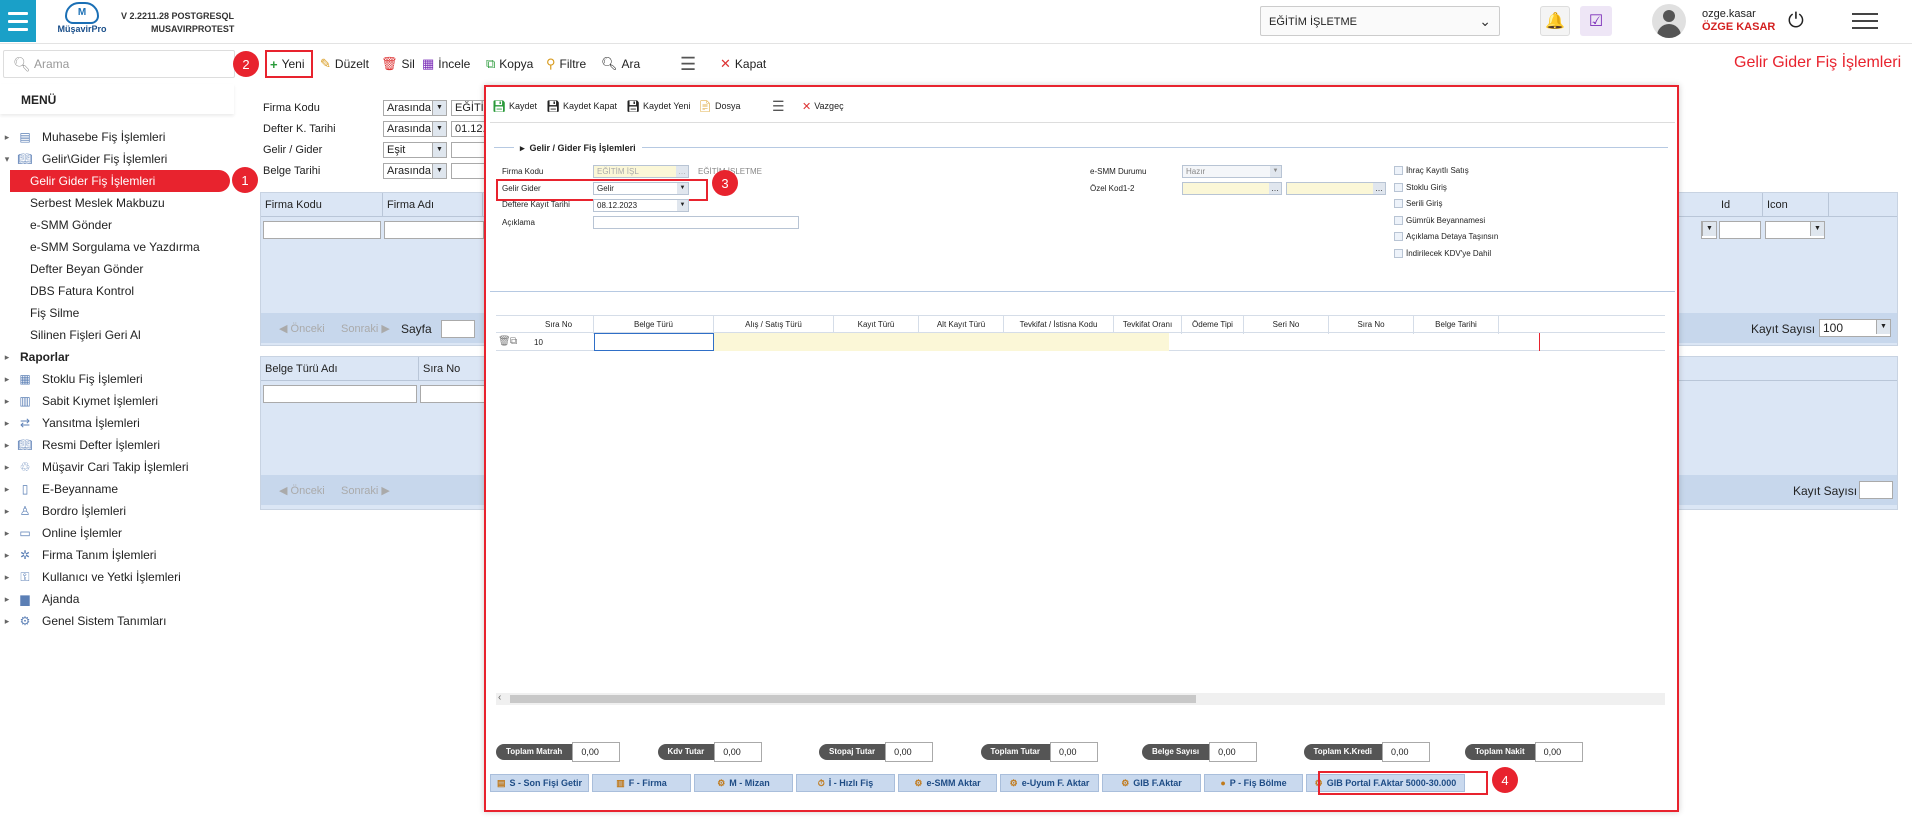 The image size is (1912, 827). What do you see at coordinates (120, 247) in the screenshot?
I see `sidebar-item: e-SMM Sorgulama ve Yazdırma` at bounding box center [120, 247].